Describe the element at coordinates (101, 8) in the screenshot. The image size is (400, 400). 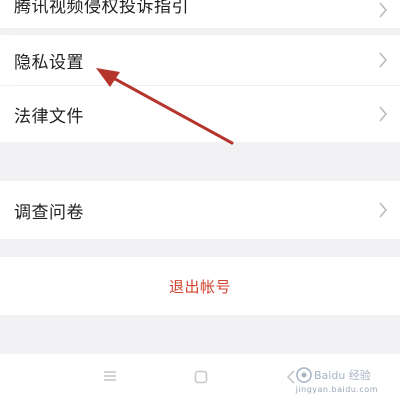
I see `settings-item-label: 腾讯视频侵权投诉指引` at that location.